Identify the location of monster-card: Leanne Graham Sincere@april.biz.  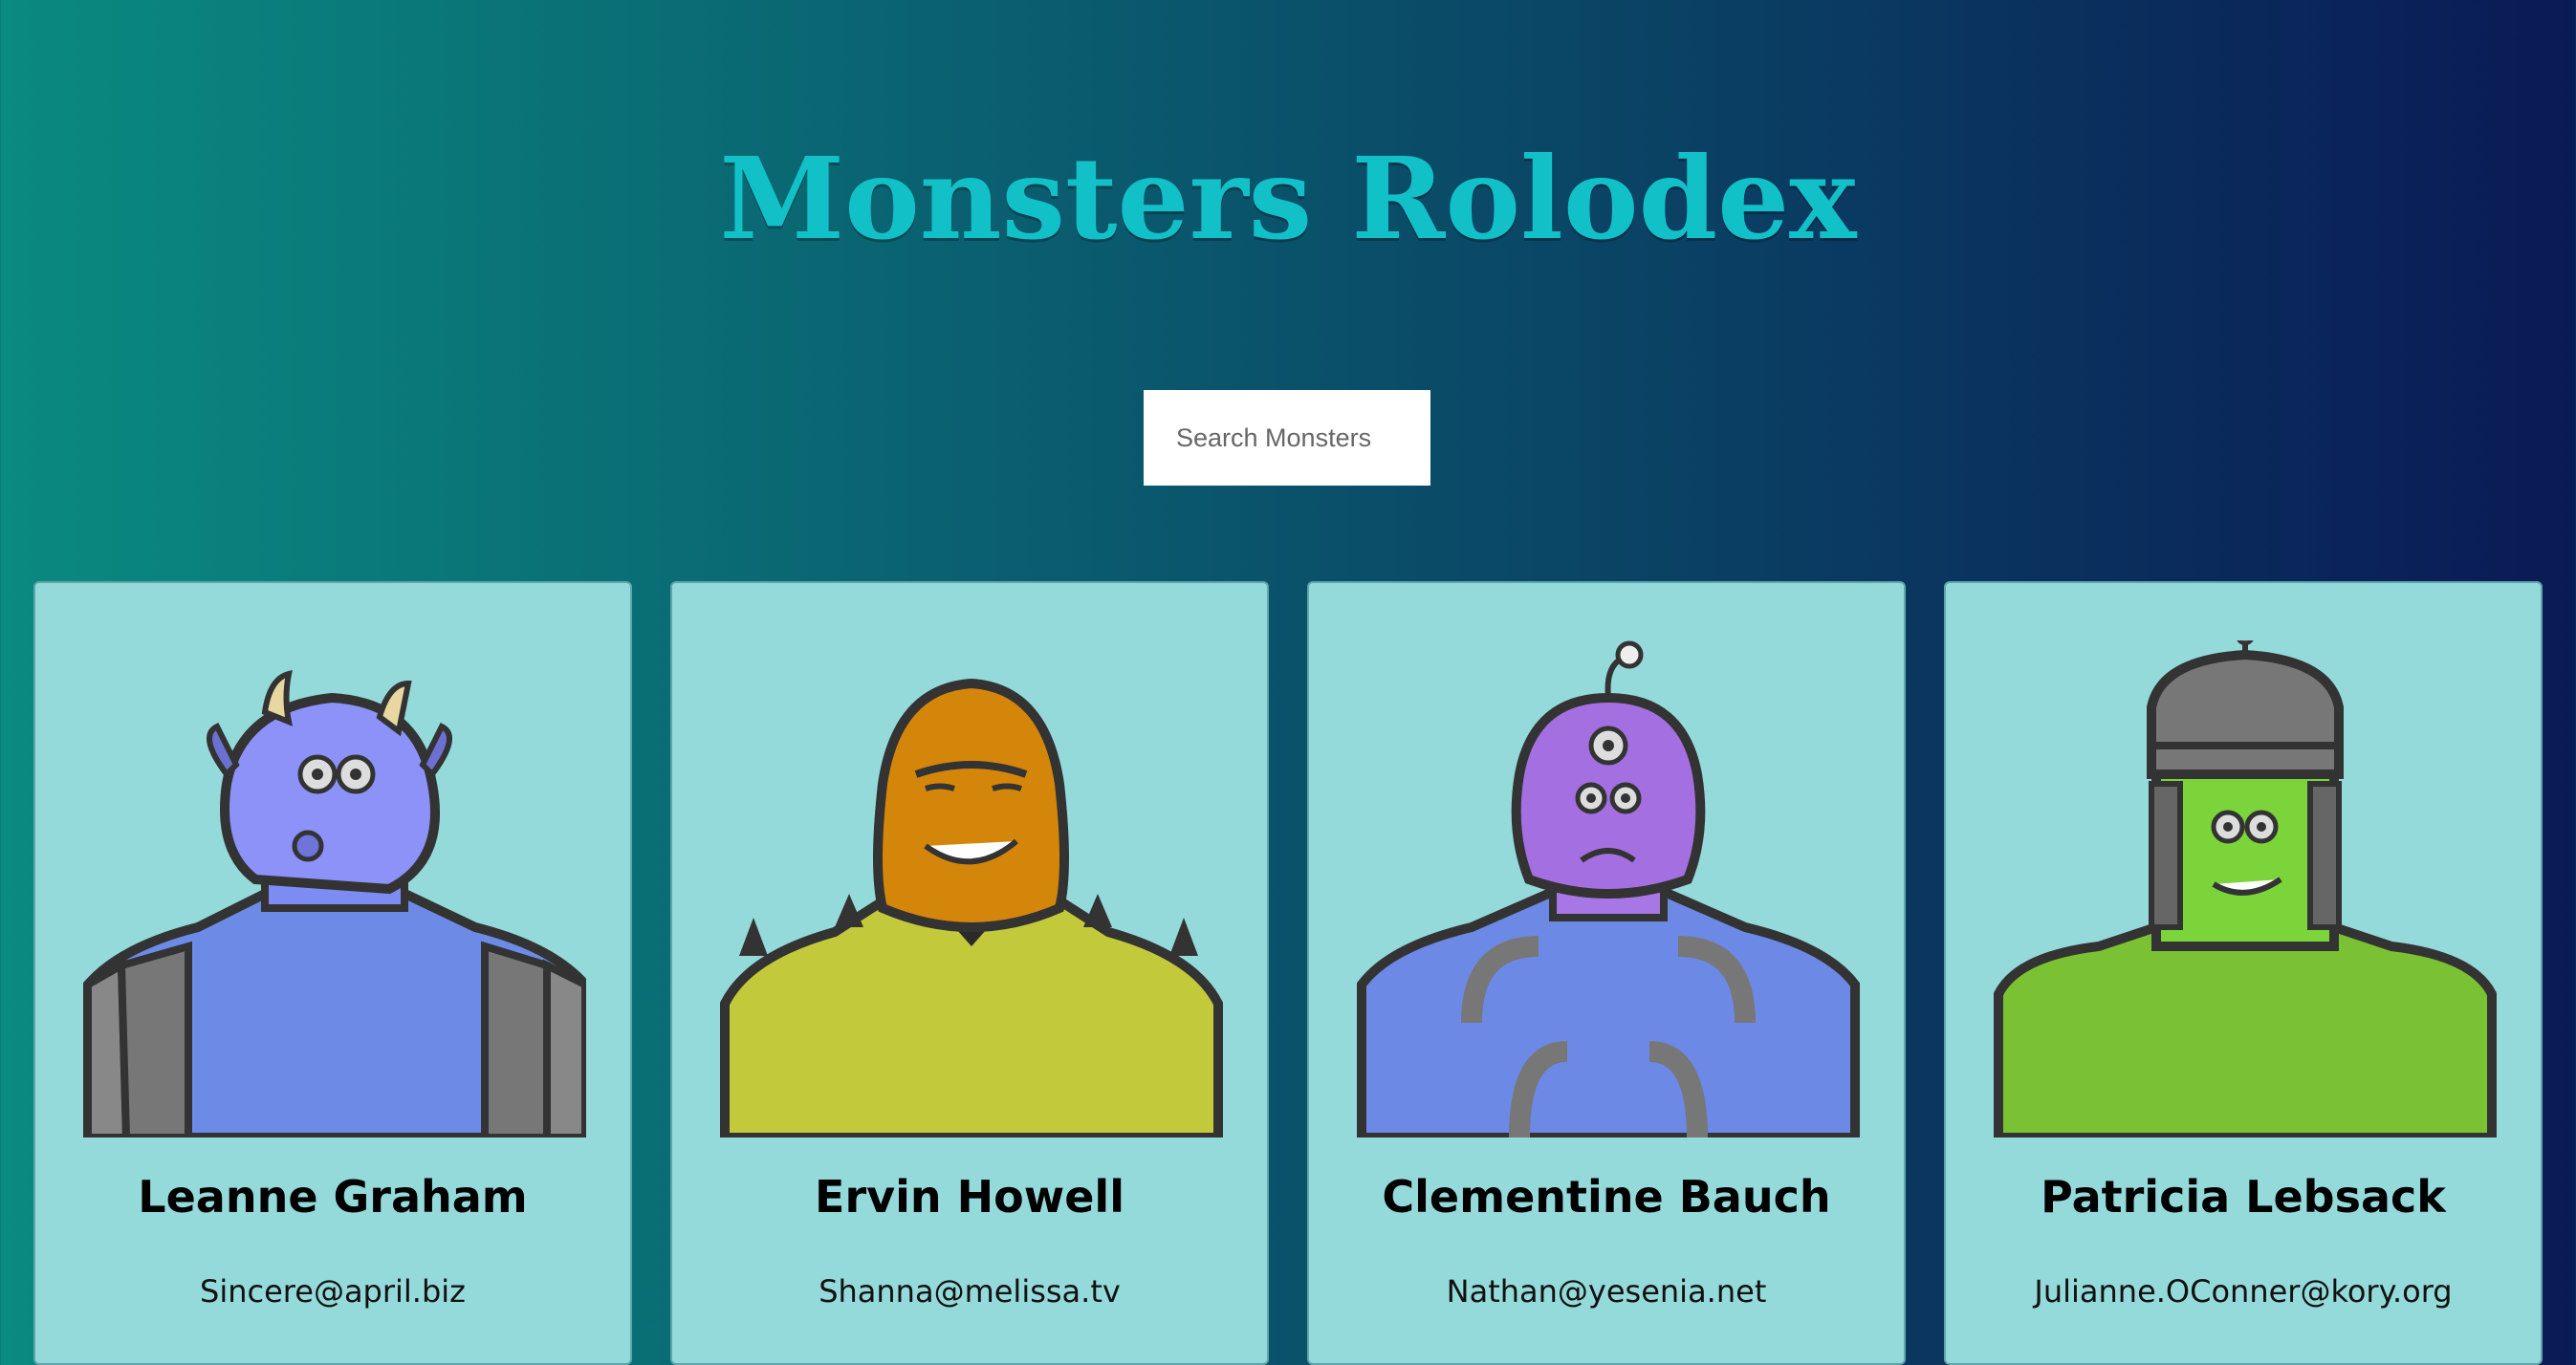
(332, 973).